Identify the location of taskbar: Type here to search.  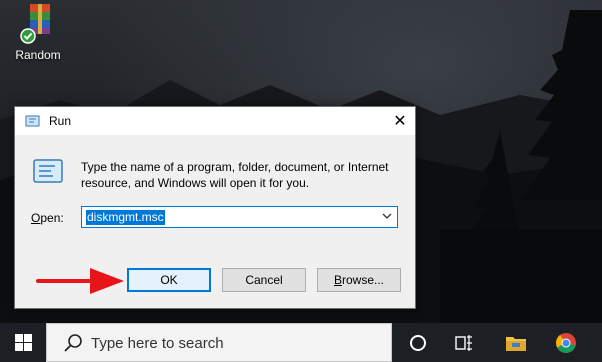
(301, 342).